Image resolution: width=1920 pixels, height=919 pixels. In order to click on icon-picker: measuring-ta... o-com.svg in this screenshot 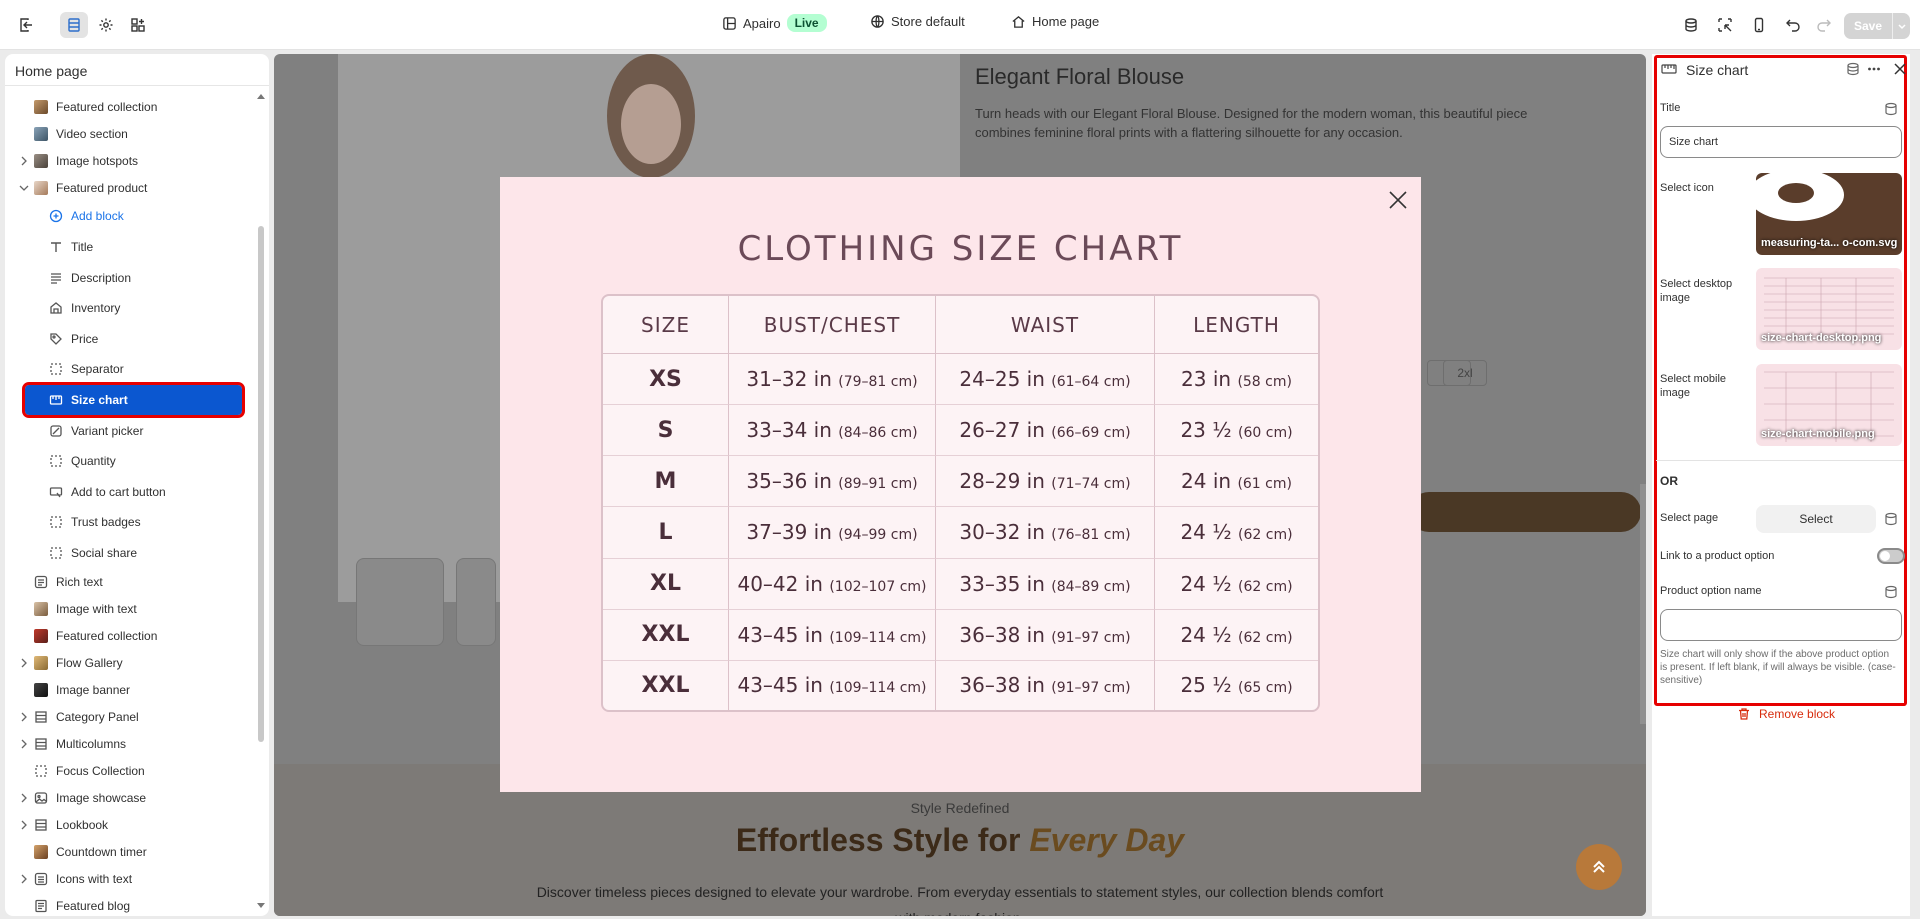, I will do `click(1829, 214)`.